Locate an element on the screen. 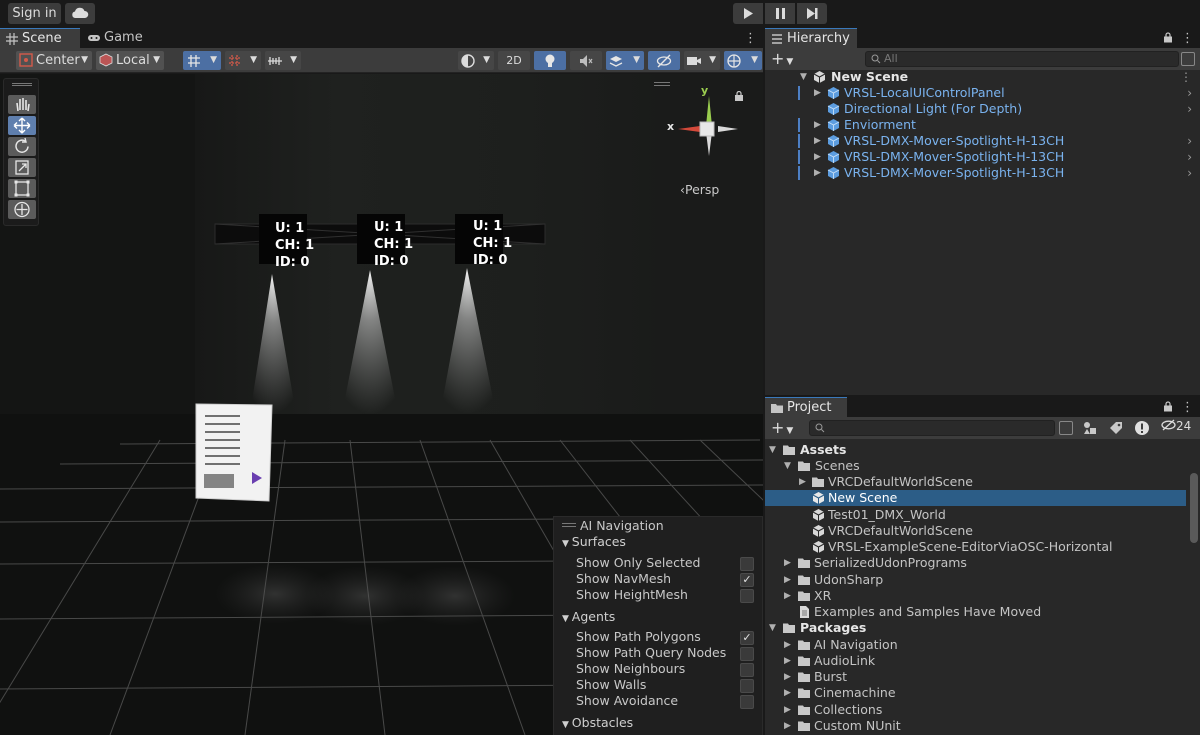 This screenshot has height=735, width=1200. tree-item-folder: ▶ UdonSharp is located at coordinates (982, 580).